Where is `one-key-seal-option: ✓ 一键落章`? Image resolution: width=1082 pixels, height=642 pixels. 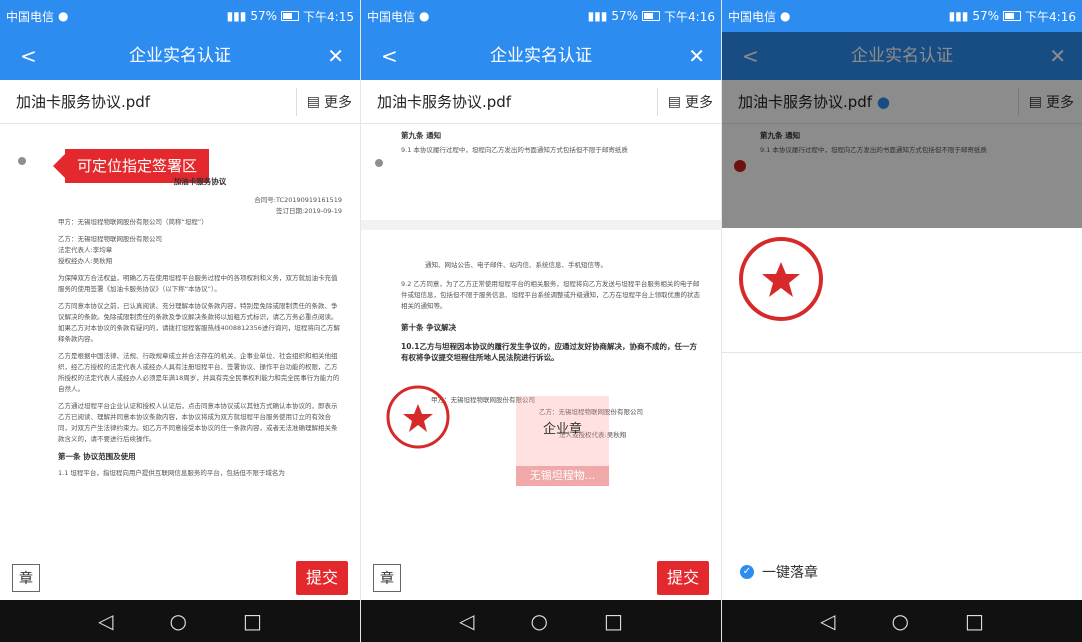
one-key-seal-option: ✓ 一键落章 is located at coordinates (779, 572).